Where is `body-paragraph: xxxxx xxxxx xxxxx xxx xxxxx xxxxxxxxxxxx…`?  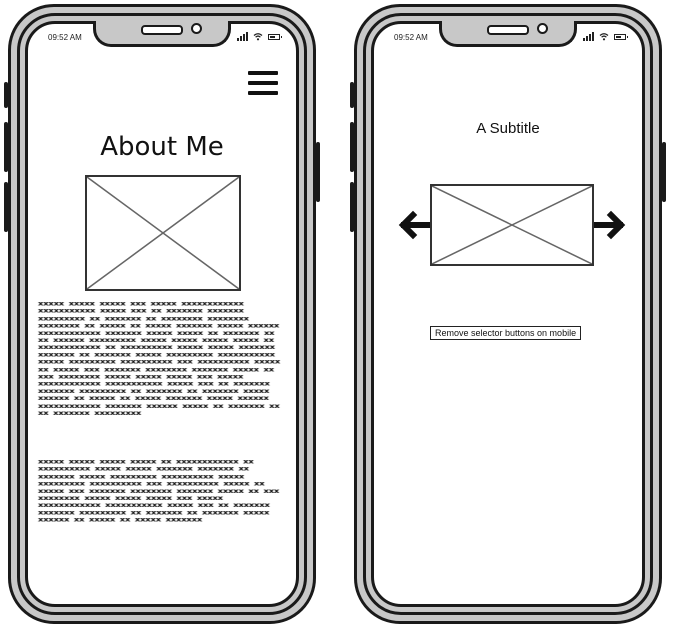 body-paragraph: xxxxx xxxxx xxxxx xxx xxxxx xxxxxxxxxxxx… is located at coordinates (159, 358).